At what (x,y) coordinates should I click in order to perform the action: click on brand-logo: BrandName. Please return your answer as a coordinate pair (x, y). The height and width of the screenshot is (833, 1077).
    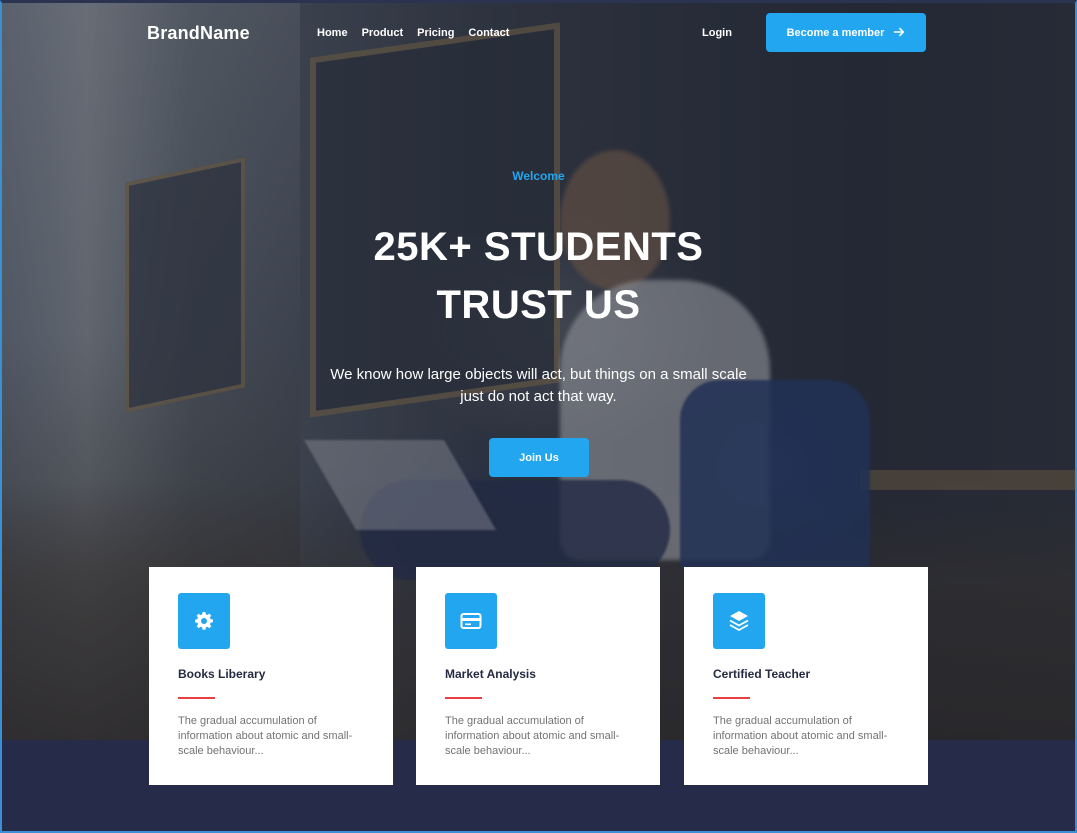
    Looking at the image, I should click on (198, 33).